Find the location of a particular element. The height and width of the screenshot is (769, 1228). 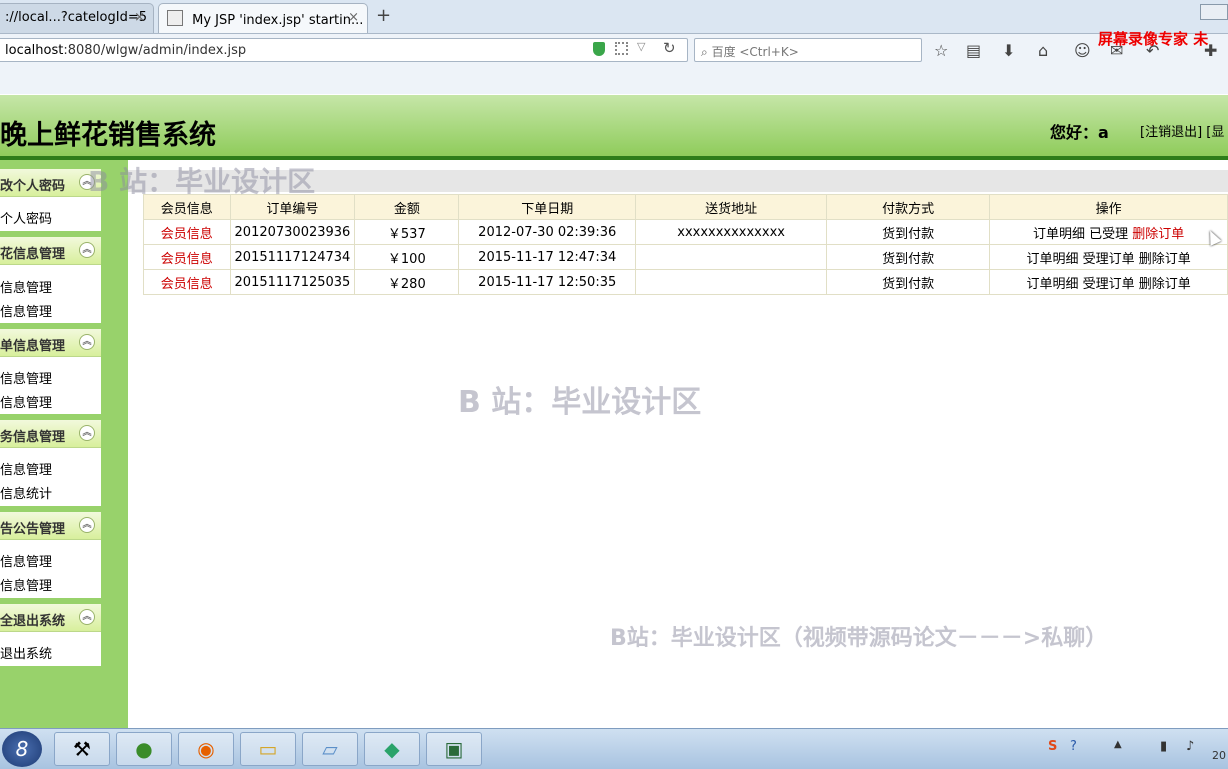

shield-icon is located at coordinates (599, 49).